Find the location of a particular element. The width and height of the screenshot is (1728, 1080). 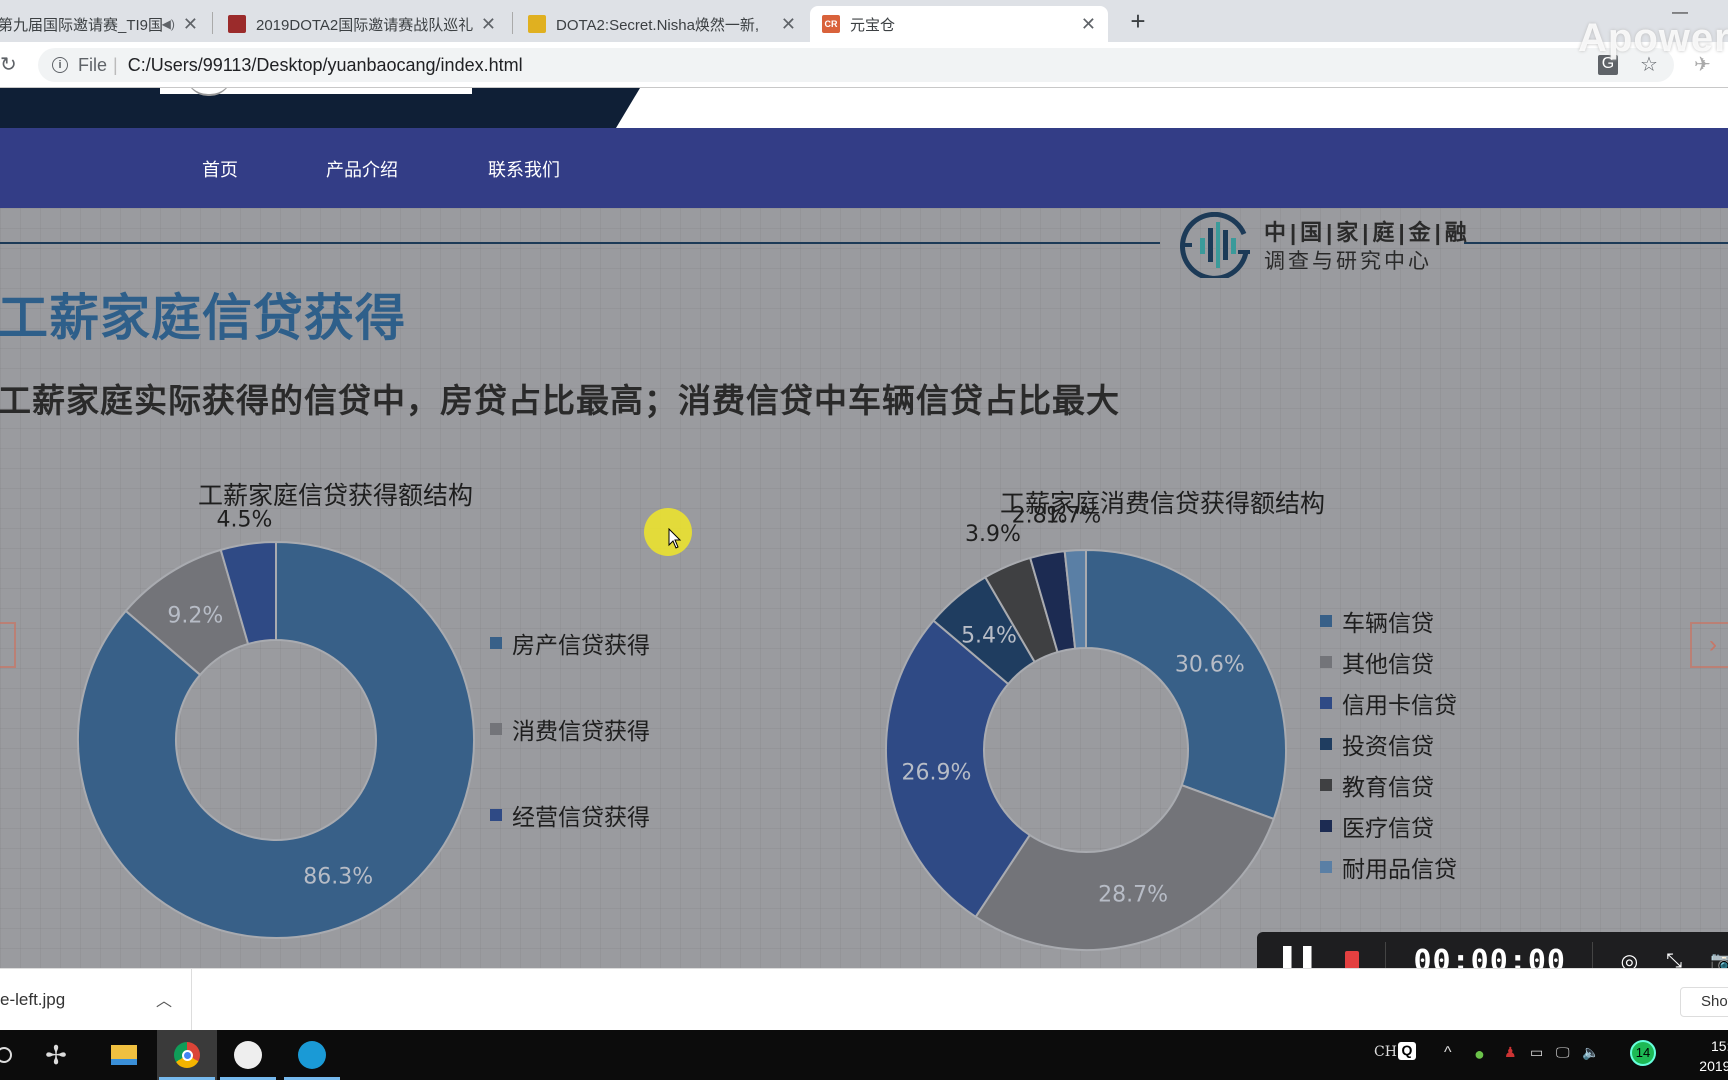

data-label: 1.7% is located at coordinates (1073, 515).